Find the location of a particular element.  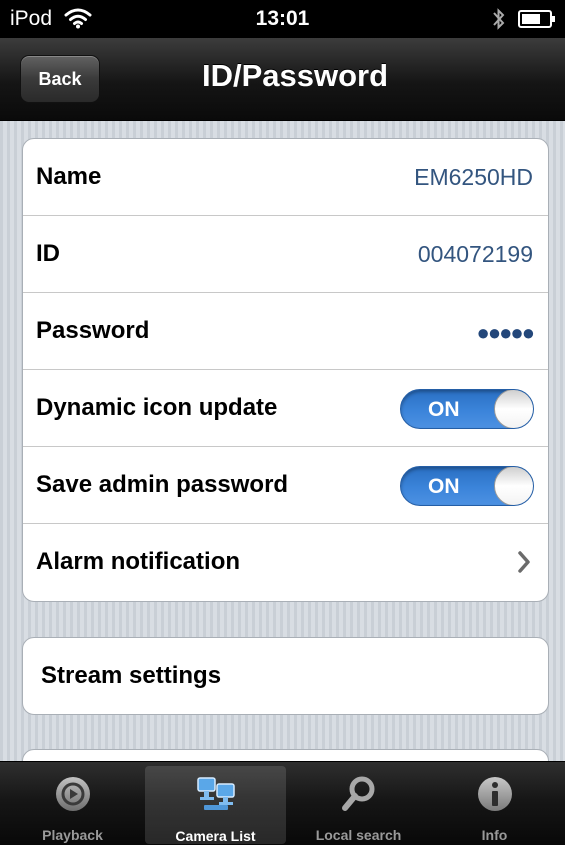

tab-bar: Playback Camera List Local search Info is located at coordinates (282, 803).